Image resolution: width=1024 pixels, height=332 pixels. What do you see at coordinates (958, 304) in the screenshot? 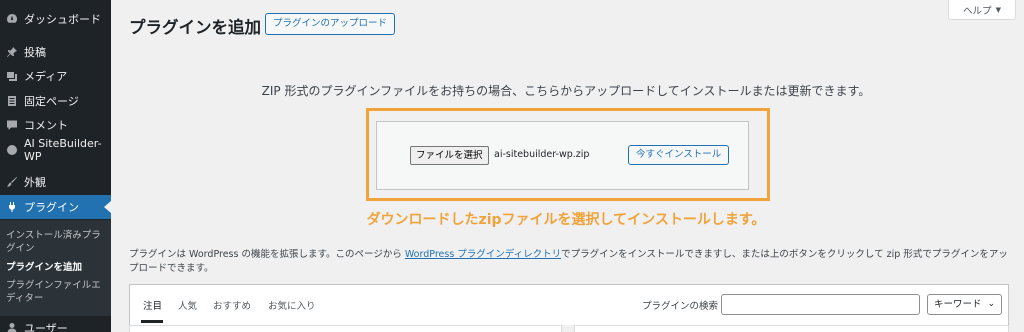
I see `search-type-value: キーワード` at bounding box center [958, 304].